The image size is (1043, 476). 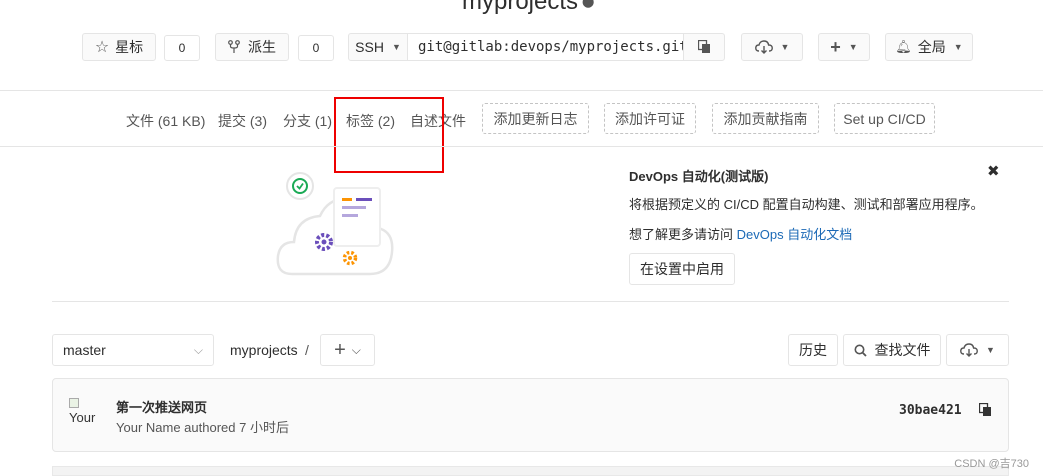 What do you see at coordinates (588, 4) in the screenshot?
I see `lock-icon: ⬤` at bounding box center [588, 4].